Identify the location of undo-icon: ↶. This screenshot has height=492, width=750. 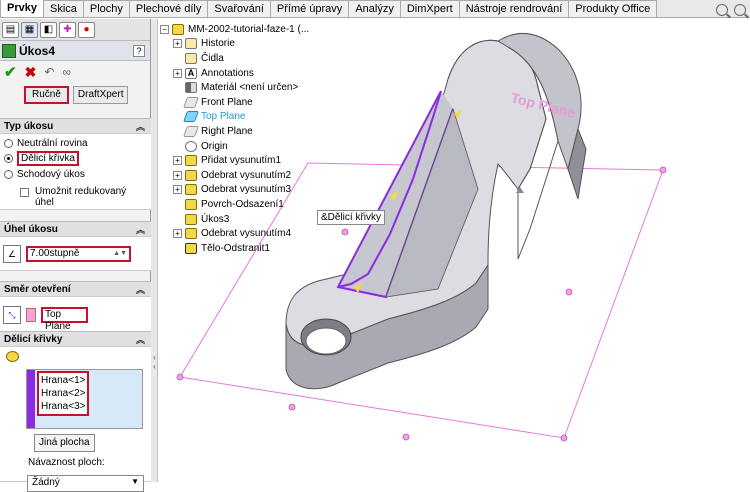
(49, 72).